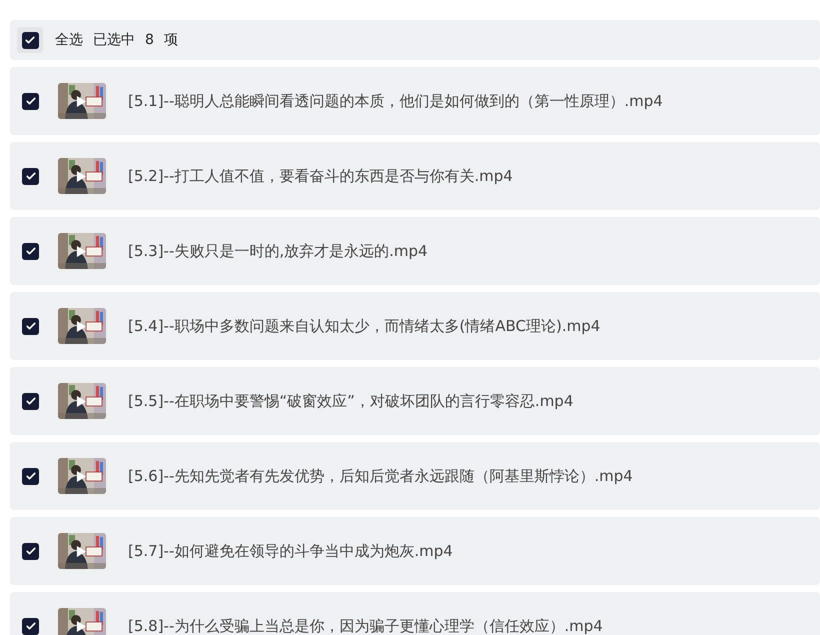 The width and height of the screenshot is (820, 635). I want to click on file-name: [5.4]--职场中多数问题来自认知太少，而情绪太多(情绪ABC理论).mp4, so click(364, 326).